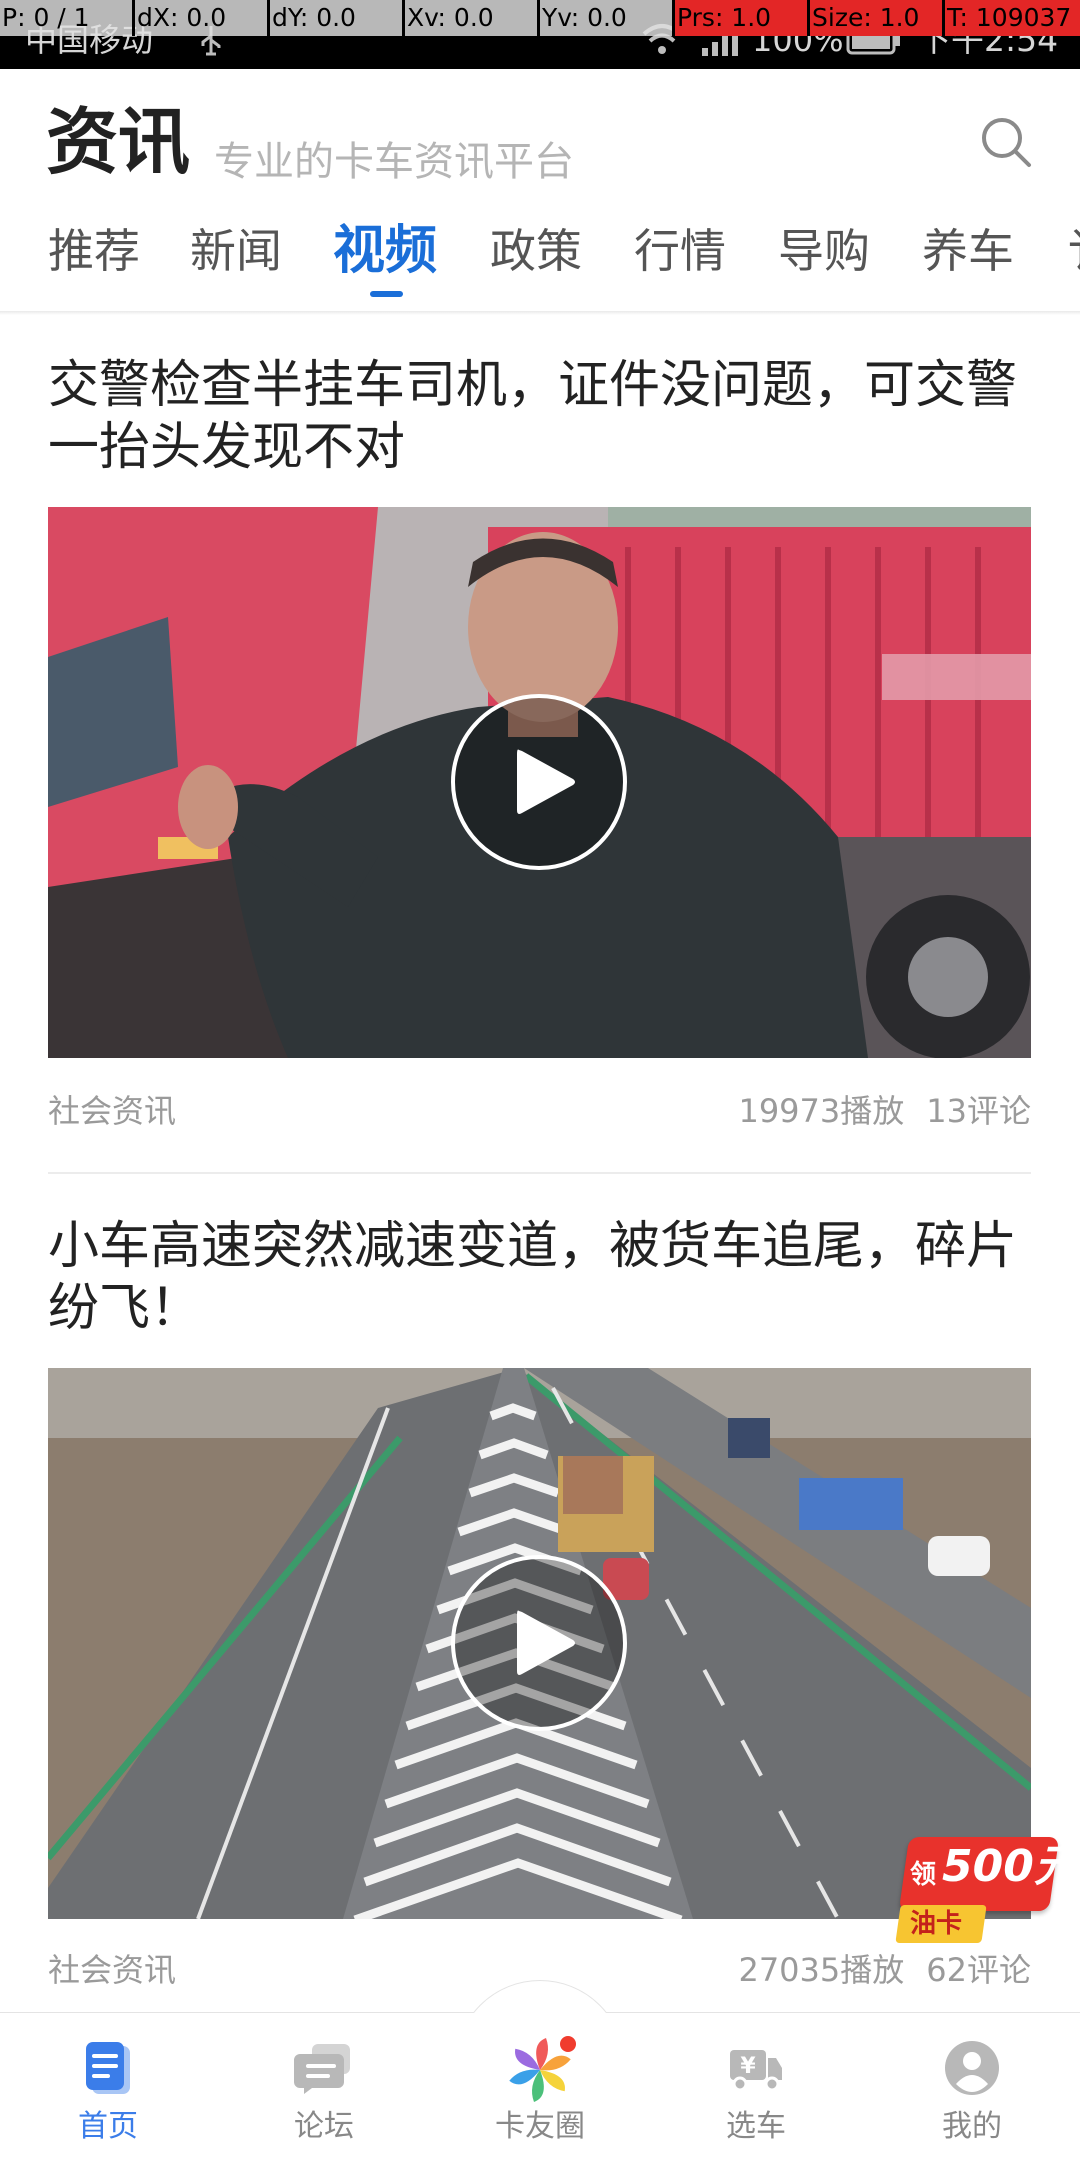  What do you see at coordinates (568, 2044) in the screenshot?
I see `notification-dot` at bounding box center [568, 2044].